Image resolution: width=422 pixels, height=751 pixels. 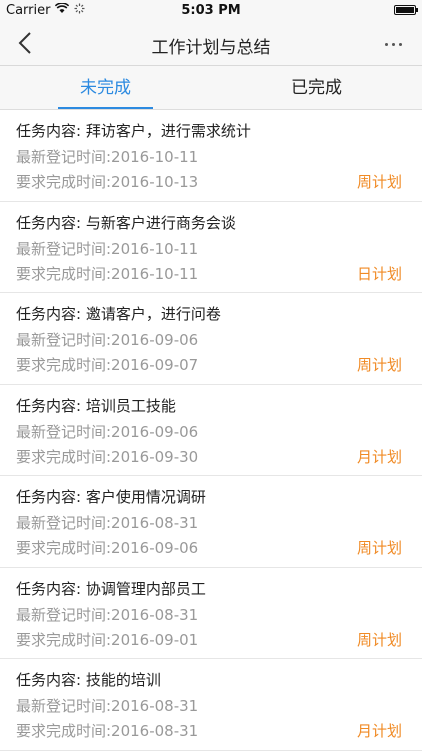 What do you see at coordinates (107, 182) in the screenshot?
I see `task-due-time: 要求完成时间:2016-10-13` at bounding box center [107, 182].